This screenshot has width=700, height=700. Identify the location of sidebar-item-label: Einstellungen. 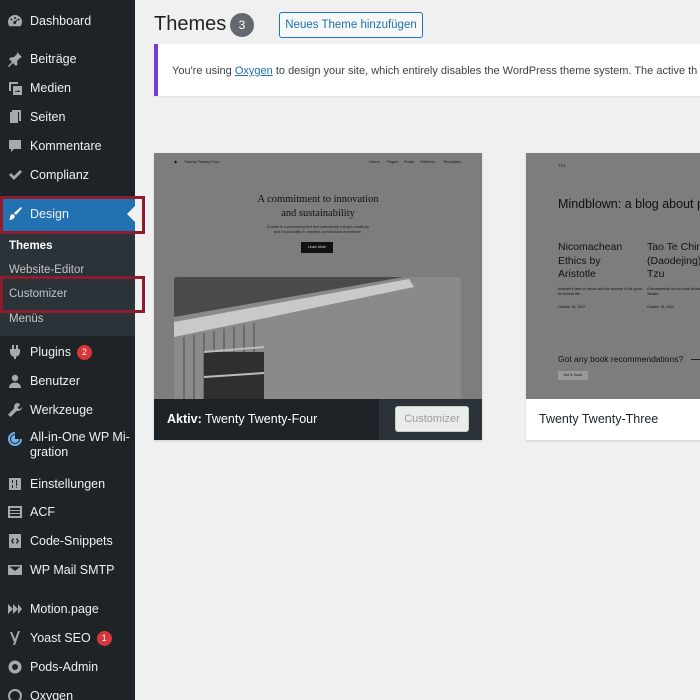
(68, 484).